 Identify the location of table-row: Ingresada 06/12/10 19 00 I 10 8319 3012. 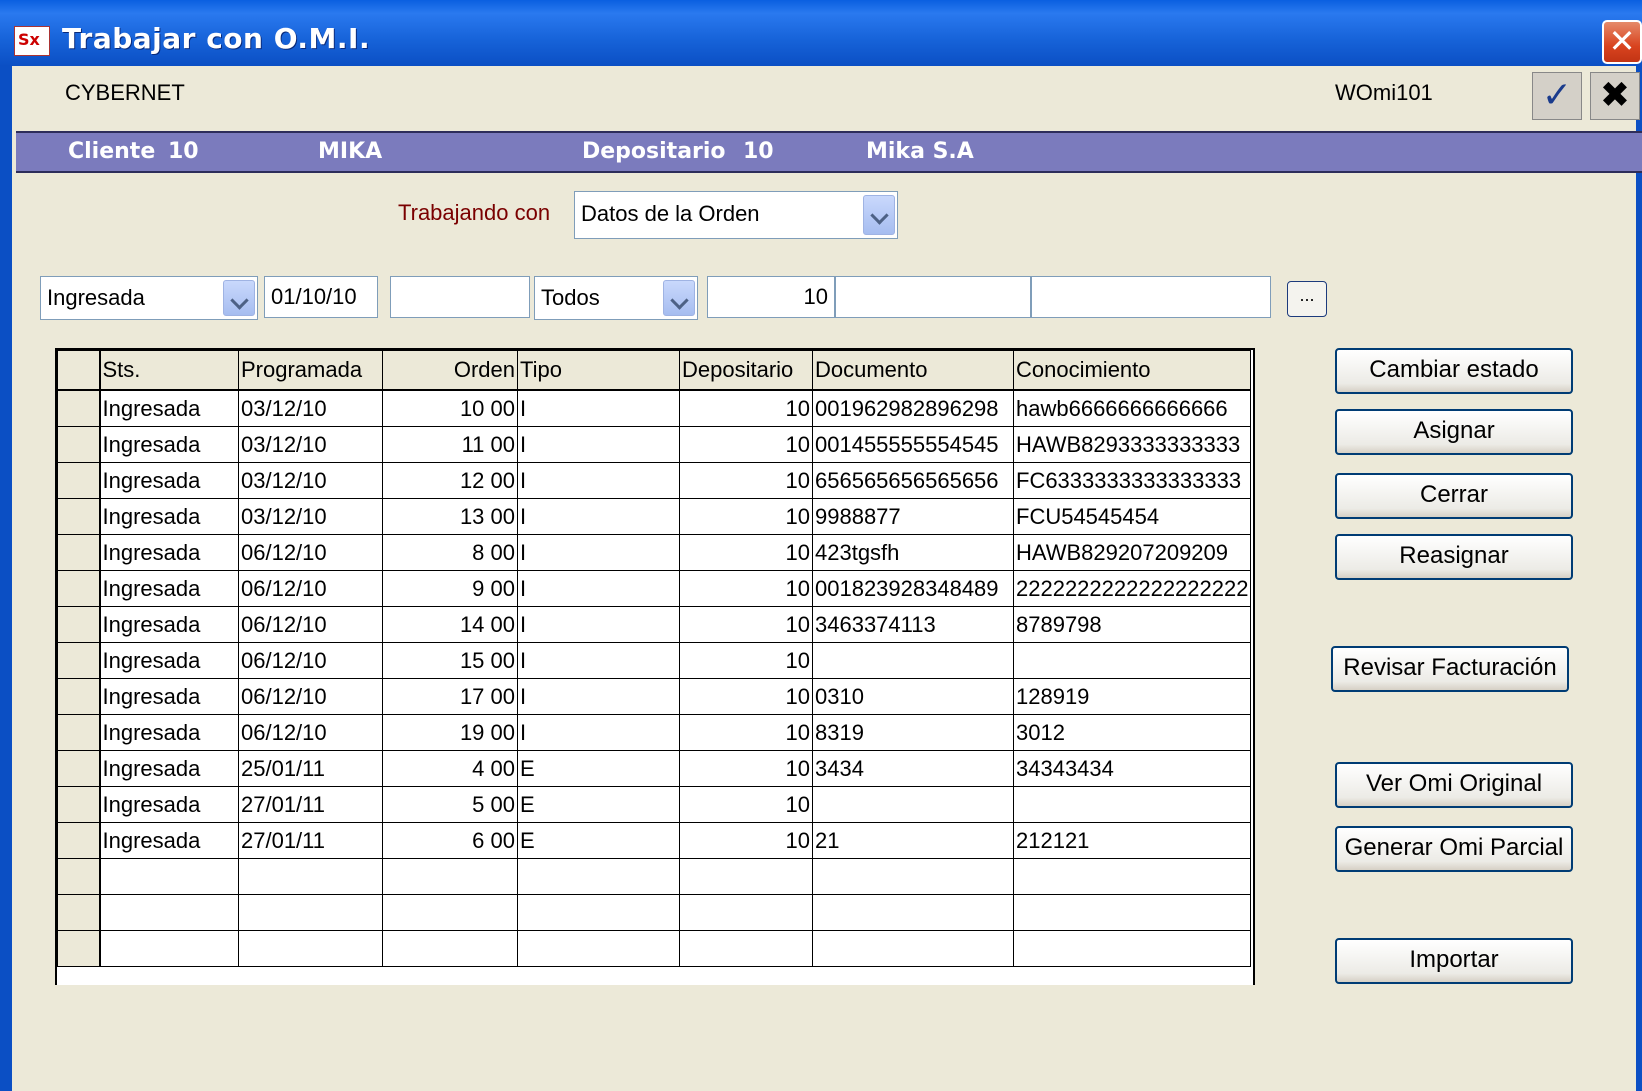
(654, 732).